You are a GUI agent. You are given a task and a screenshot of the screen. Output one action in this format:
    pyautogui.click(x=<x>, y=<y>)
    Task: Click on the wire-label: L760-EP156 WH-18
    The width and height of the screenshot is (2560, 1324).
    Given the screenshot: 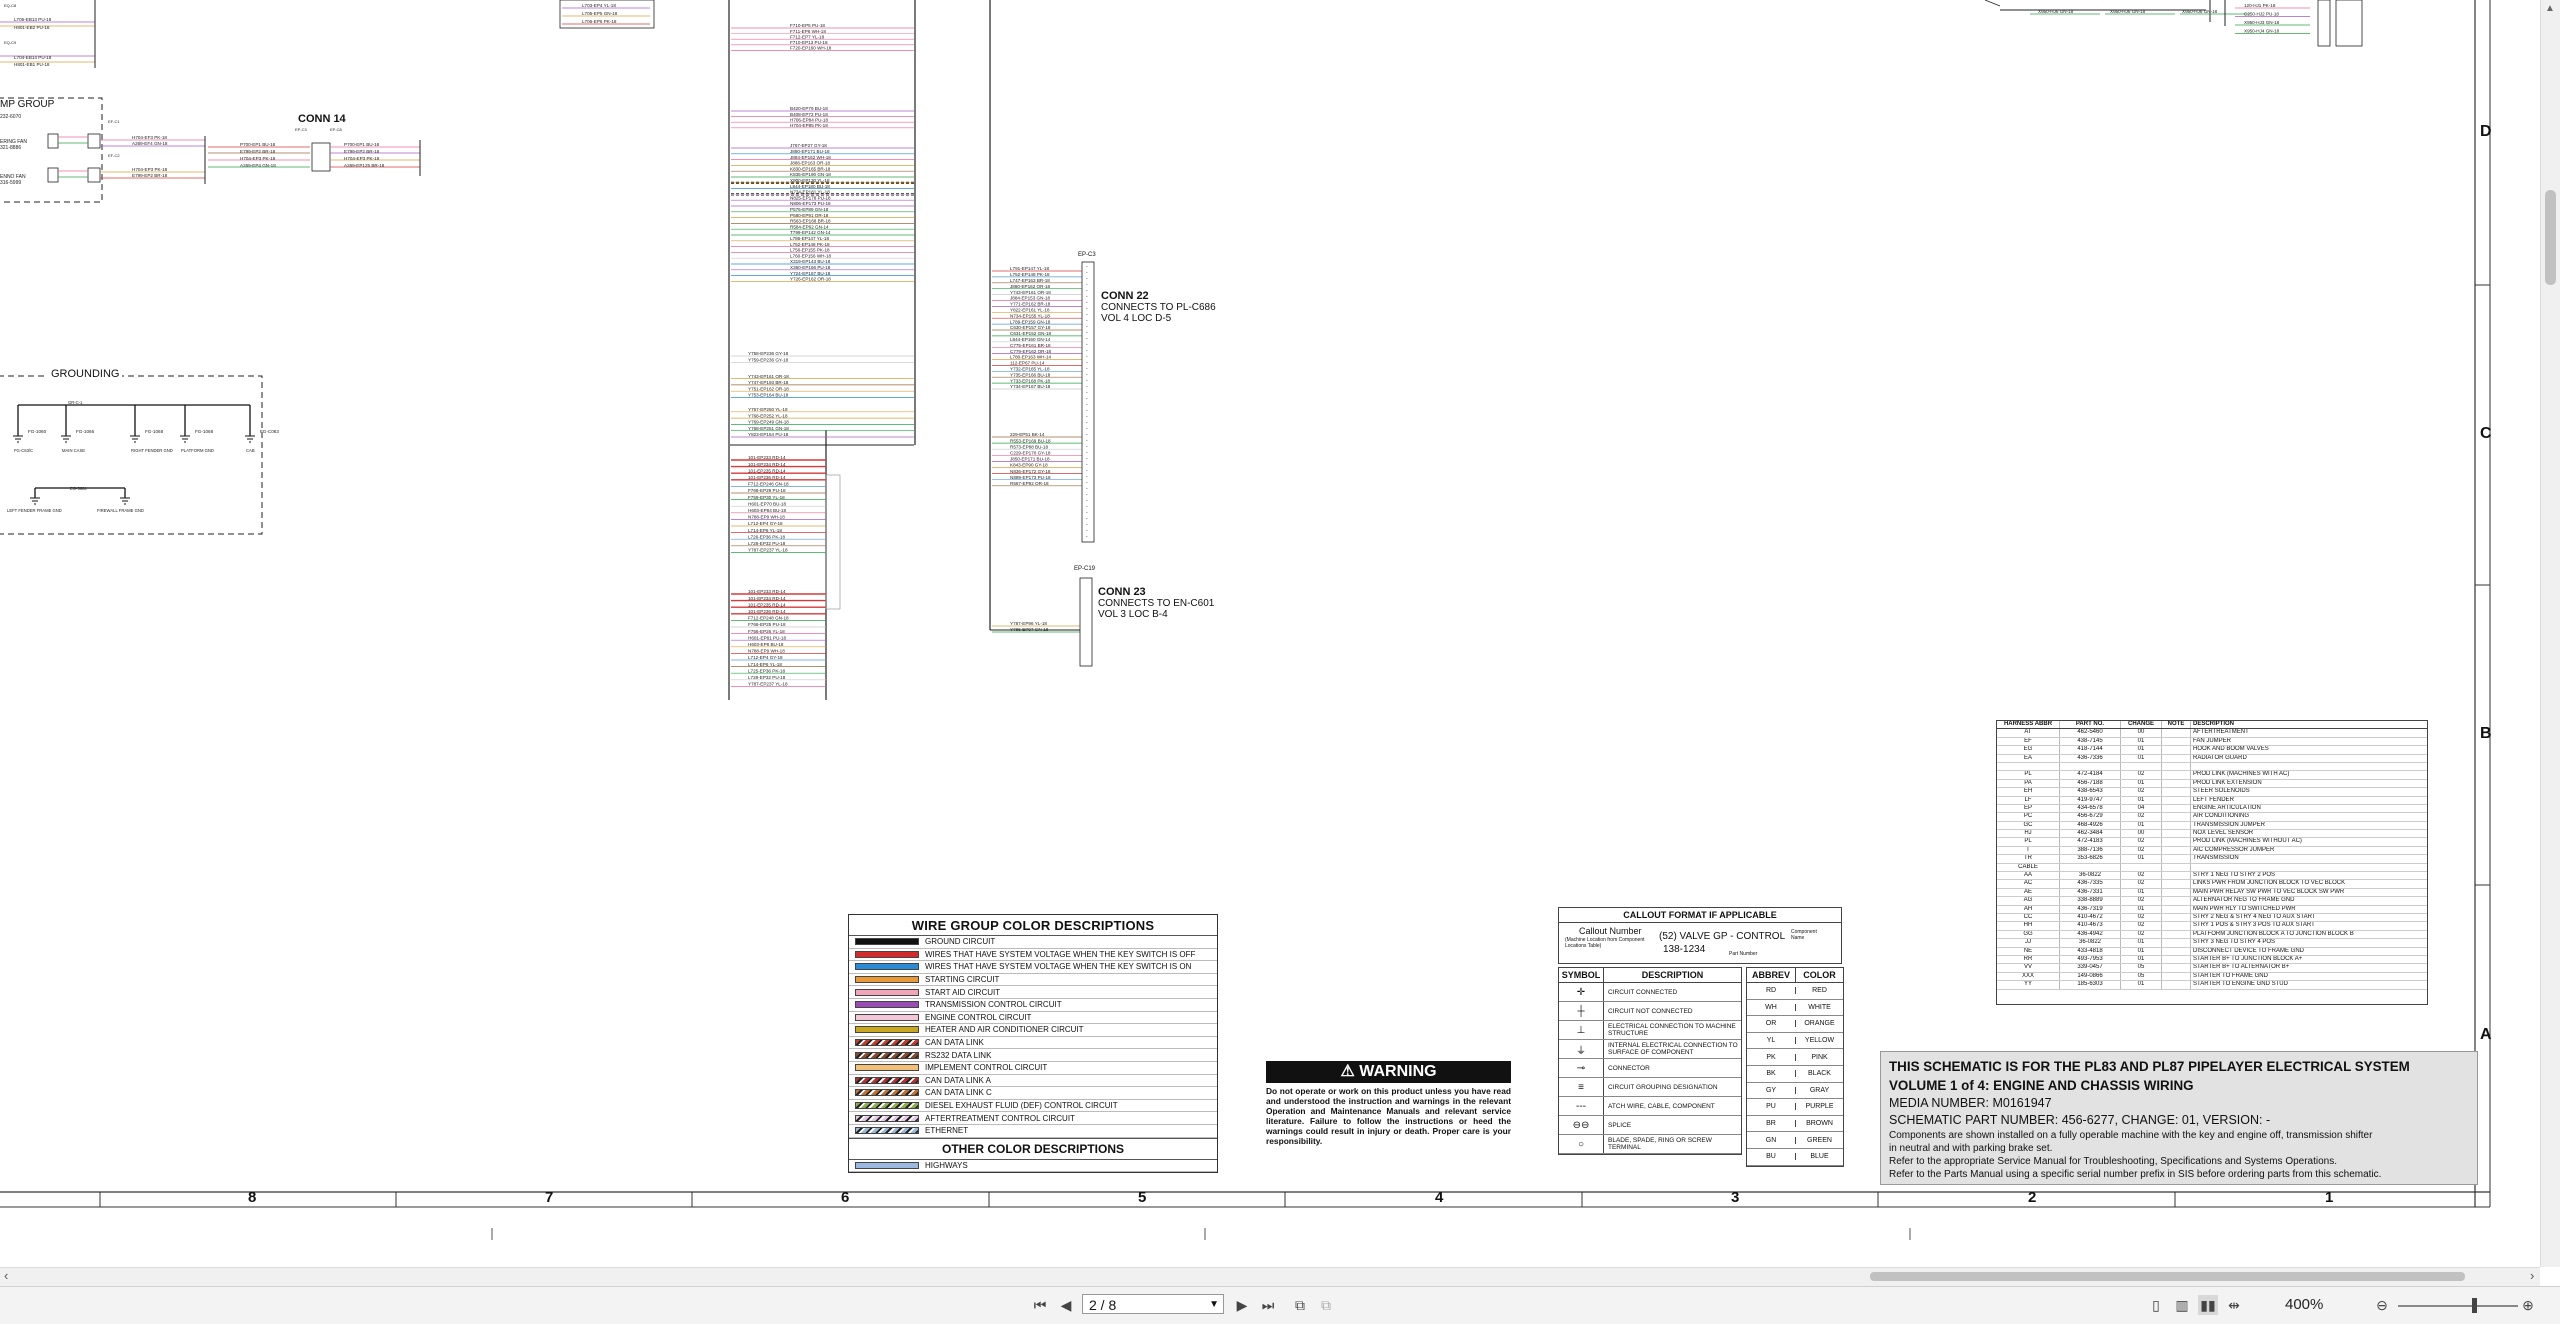 What is the action you would take?
    pyautogui.click(x=811, y=255)
    